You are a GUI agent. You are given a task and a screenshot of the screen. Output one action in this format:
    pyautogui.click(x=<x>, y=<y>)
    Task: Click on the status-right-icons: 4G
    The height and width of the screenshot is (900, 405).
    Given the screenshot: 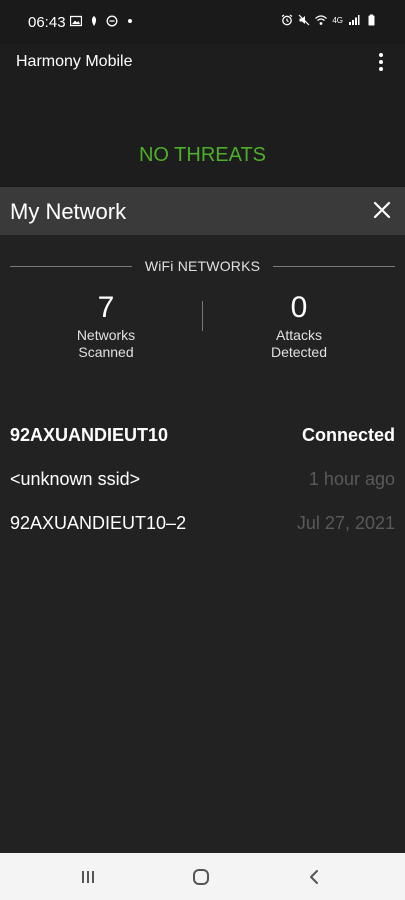 What is the action you would take?
    pyautogui.click(x=329, y=20)
    